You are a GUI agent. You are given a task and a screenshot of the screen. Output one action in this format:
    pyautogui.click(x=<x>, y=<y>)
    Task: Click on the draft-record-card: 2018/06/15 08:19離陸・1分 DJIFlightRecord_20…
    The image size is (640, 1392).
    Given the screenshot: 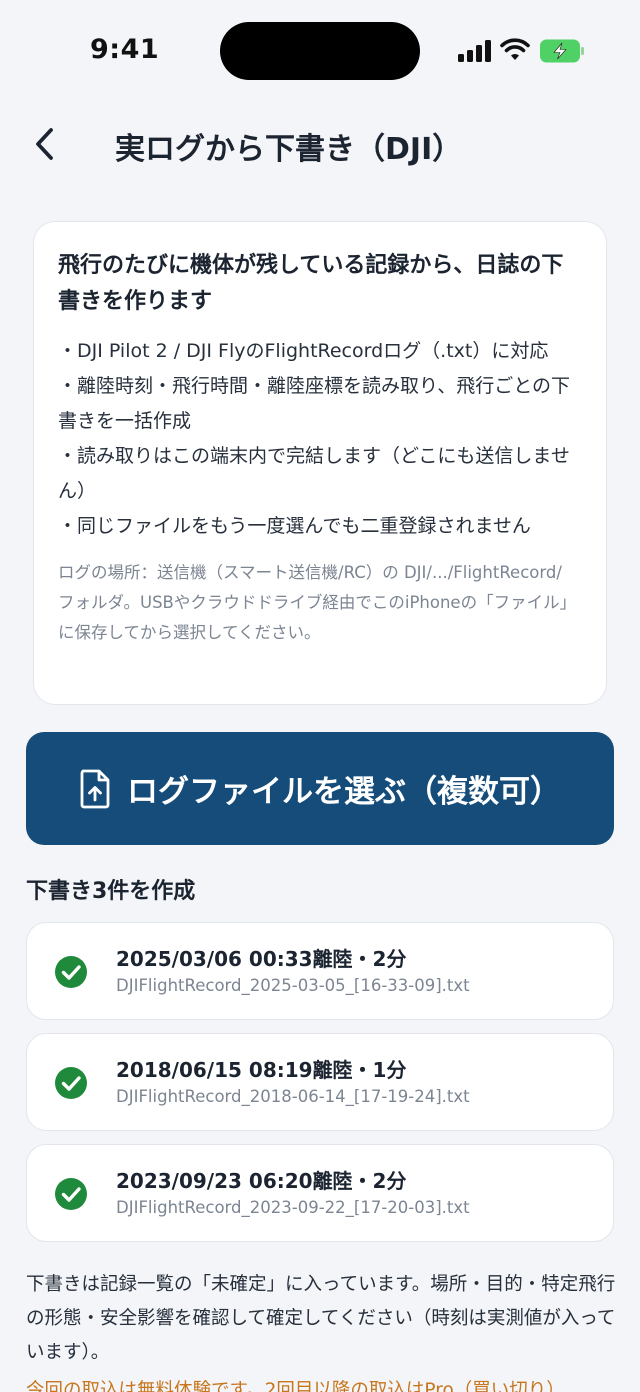 What is the action you would take?
    pyautogui.click(x=320, y=1082)
    